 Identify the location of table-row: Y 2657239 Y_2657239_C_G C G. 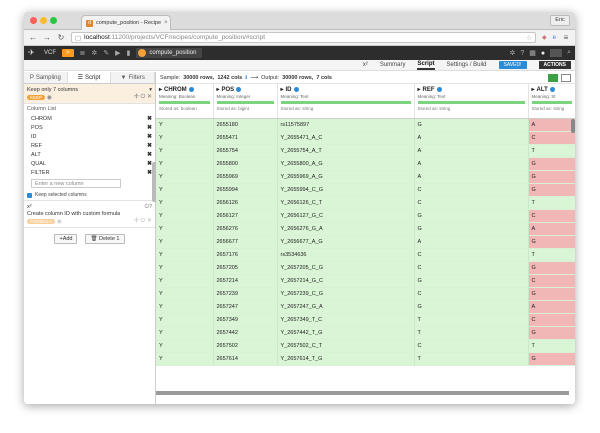
(365, 294).